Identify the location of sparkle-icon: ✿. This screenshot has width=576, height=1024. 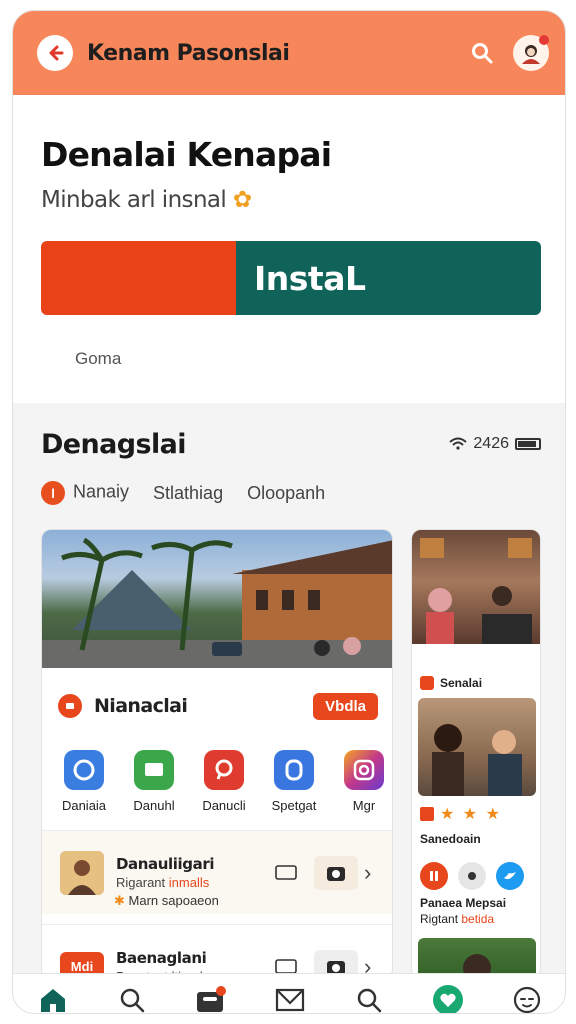
(242, 200).